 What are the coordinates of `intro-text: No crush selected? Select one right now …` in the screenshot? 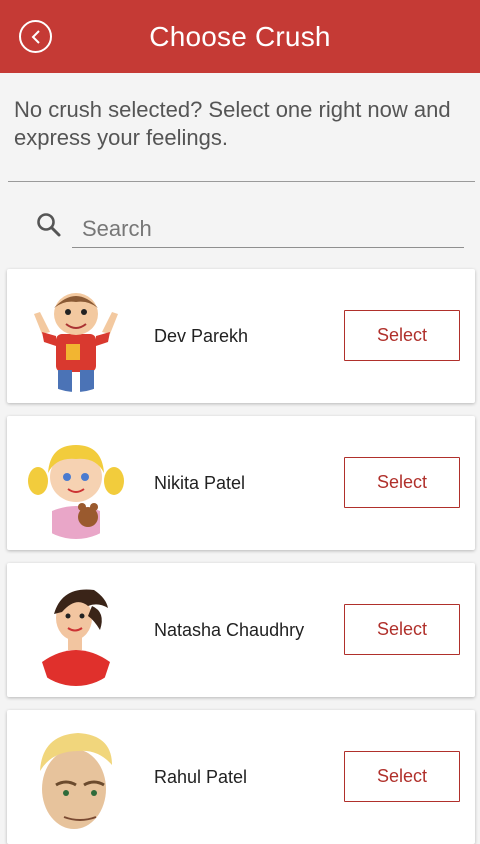 It's located at (232, 123).